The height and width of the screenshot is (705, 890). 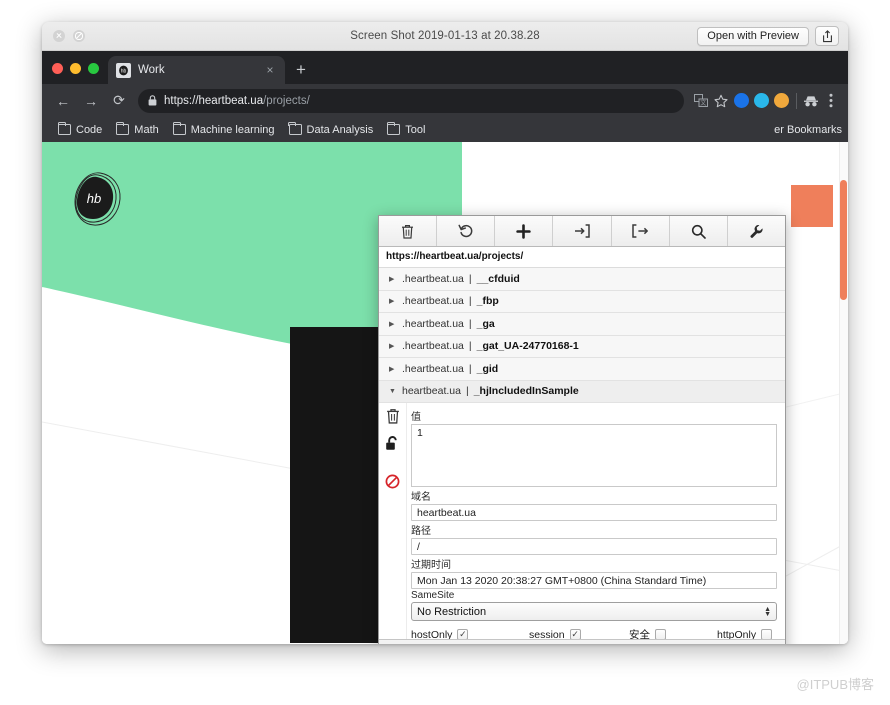 I want to click on chevron-down-icon: ▼, so click(x=393, y=391).